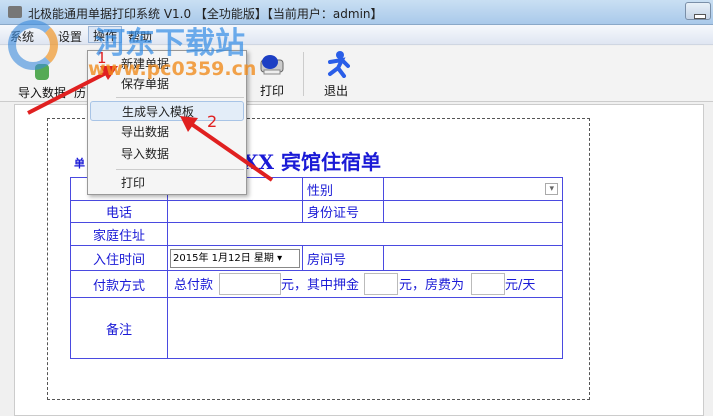 The height and width of the screenshot is (416, 713). Describe the element at coordinates (212, 121) in the screenshot. I see `step-2-label: 2` at that location.